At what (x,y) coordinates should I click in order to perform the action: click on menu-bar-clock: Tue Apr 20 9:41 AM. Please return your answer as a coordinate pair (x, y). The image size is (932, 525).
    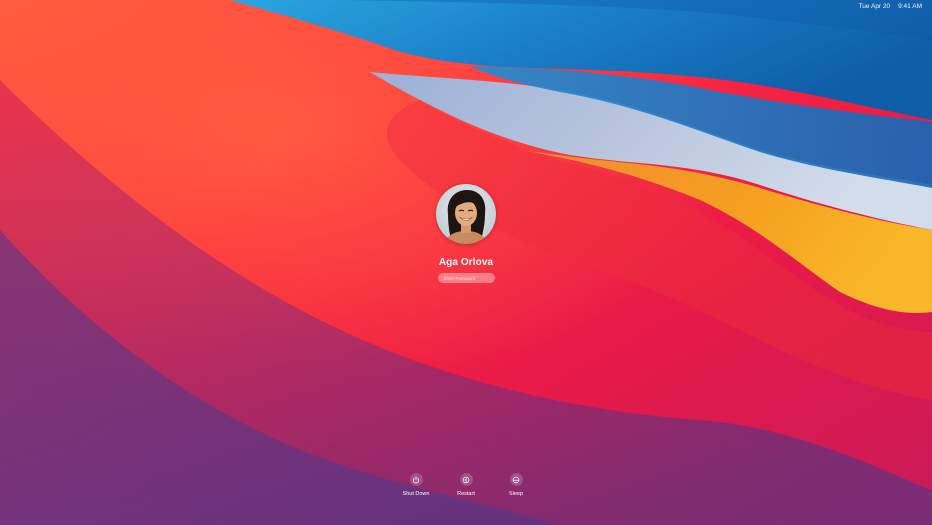
    Looking at the image, I should click on (890, 7).